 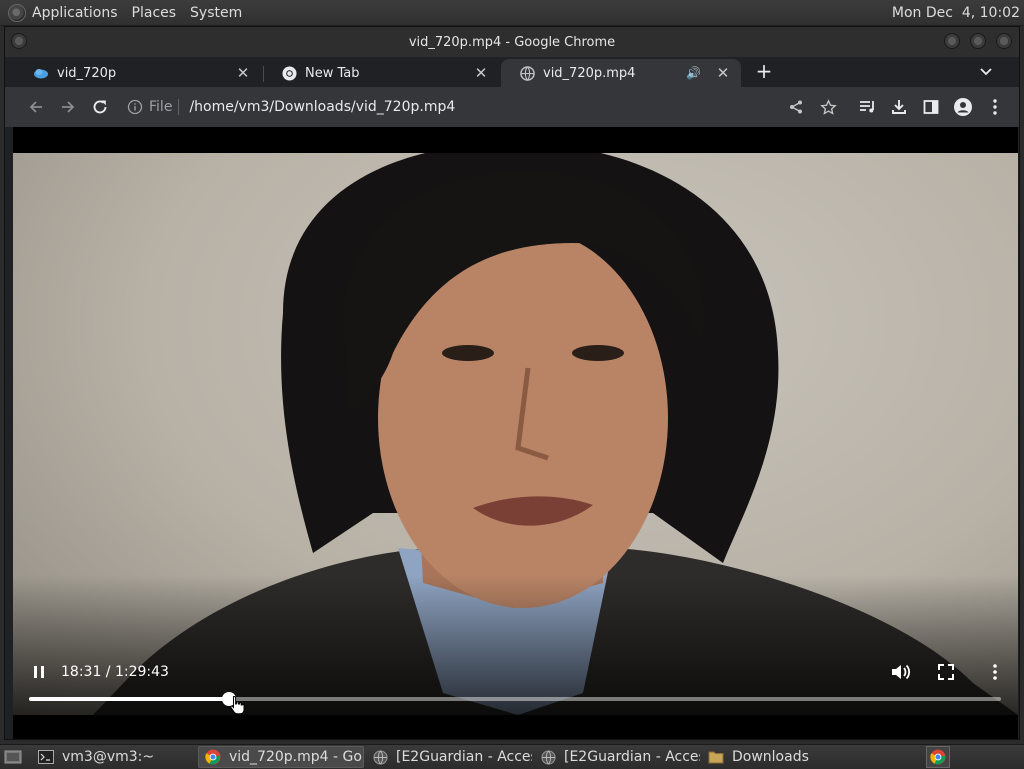 I want to click on seek-bar, so click(x=515, y=699).